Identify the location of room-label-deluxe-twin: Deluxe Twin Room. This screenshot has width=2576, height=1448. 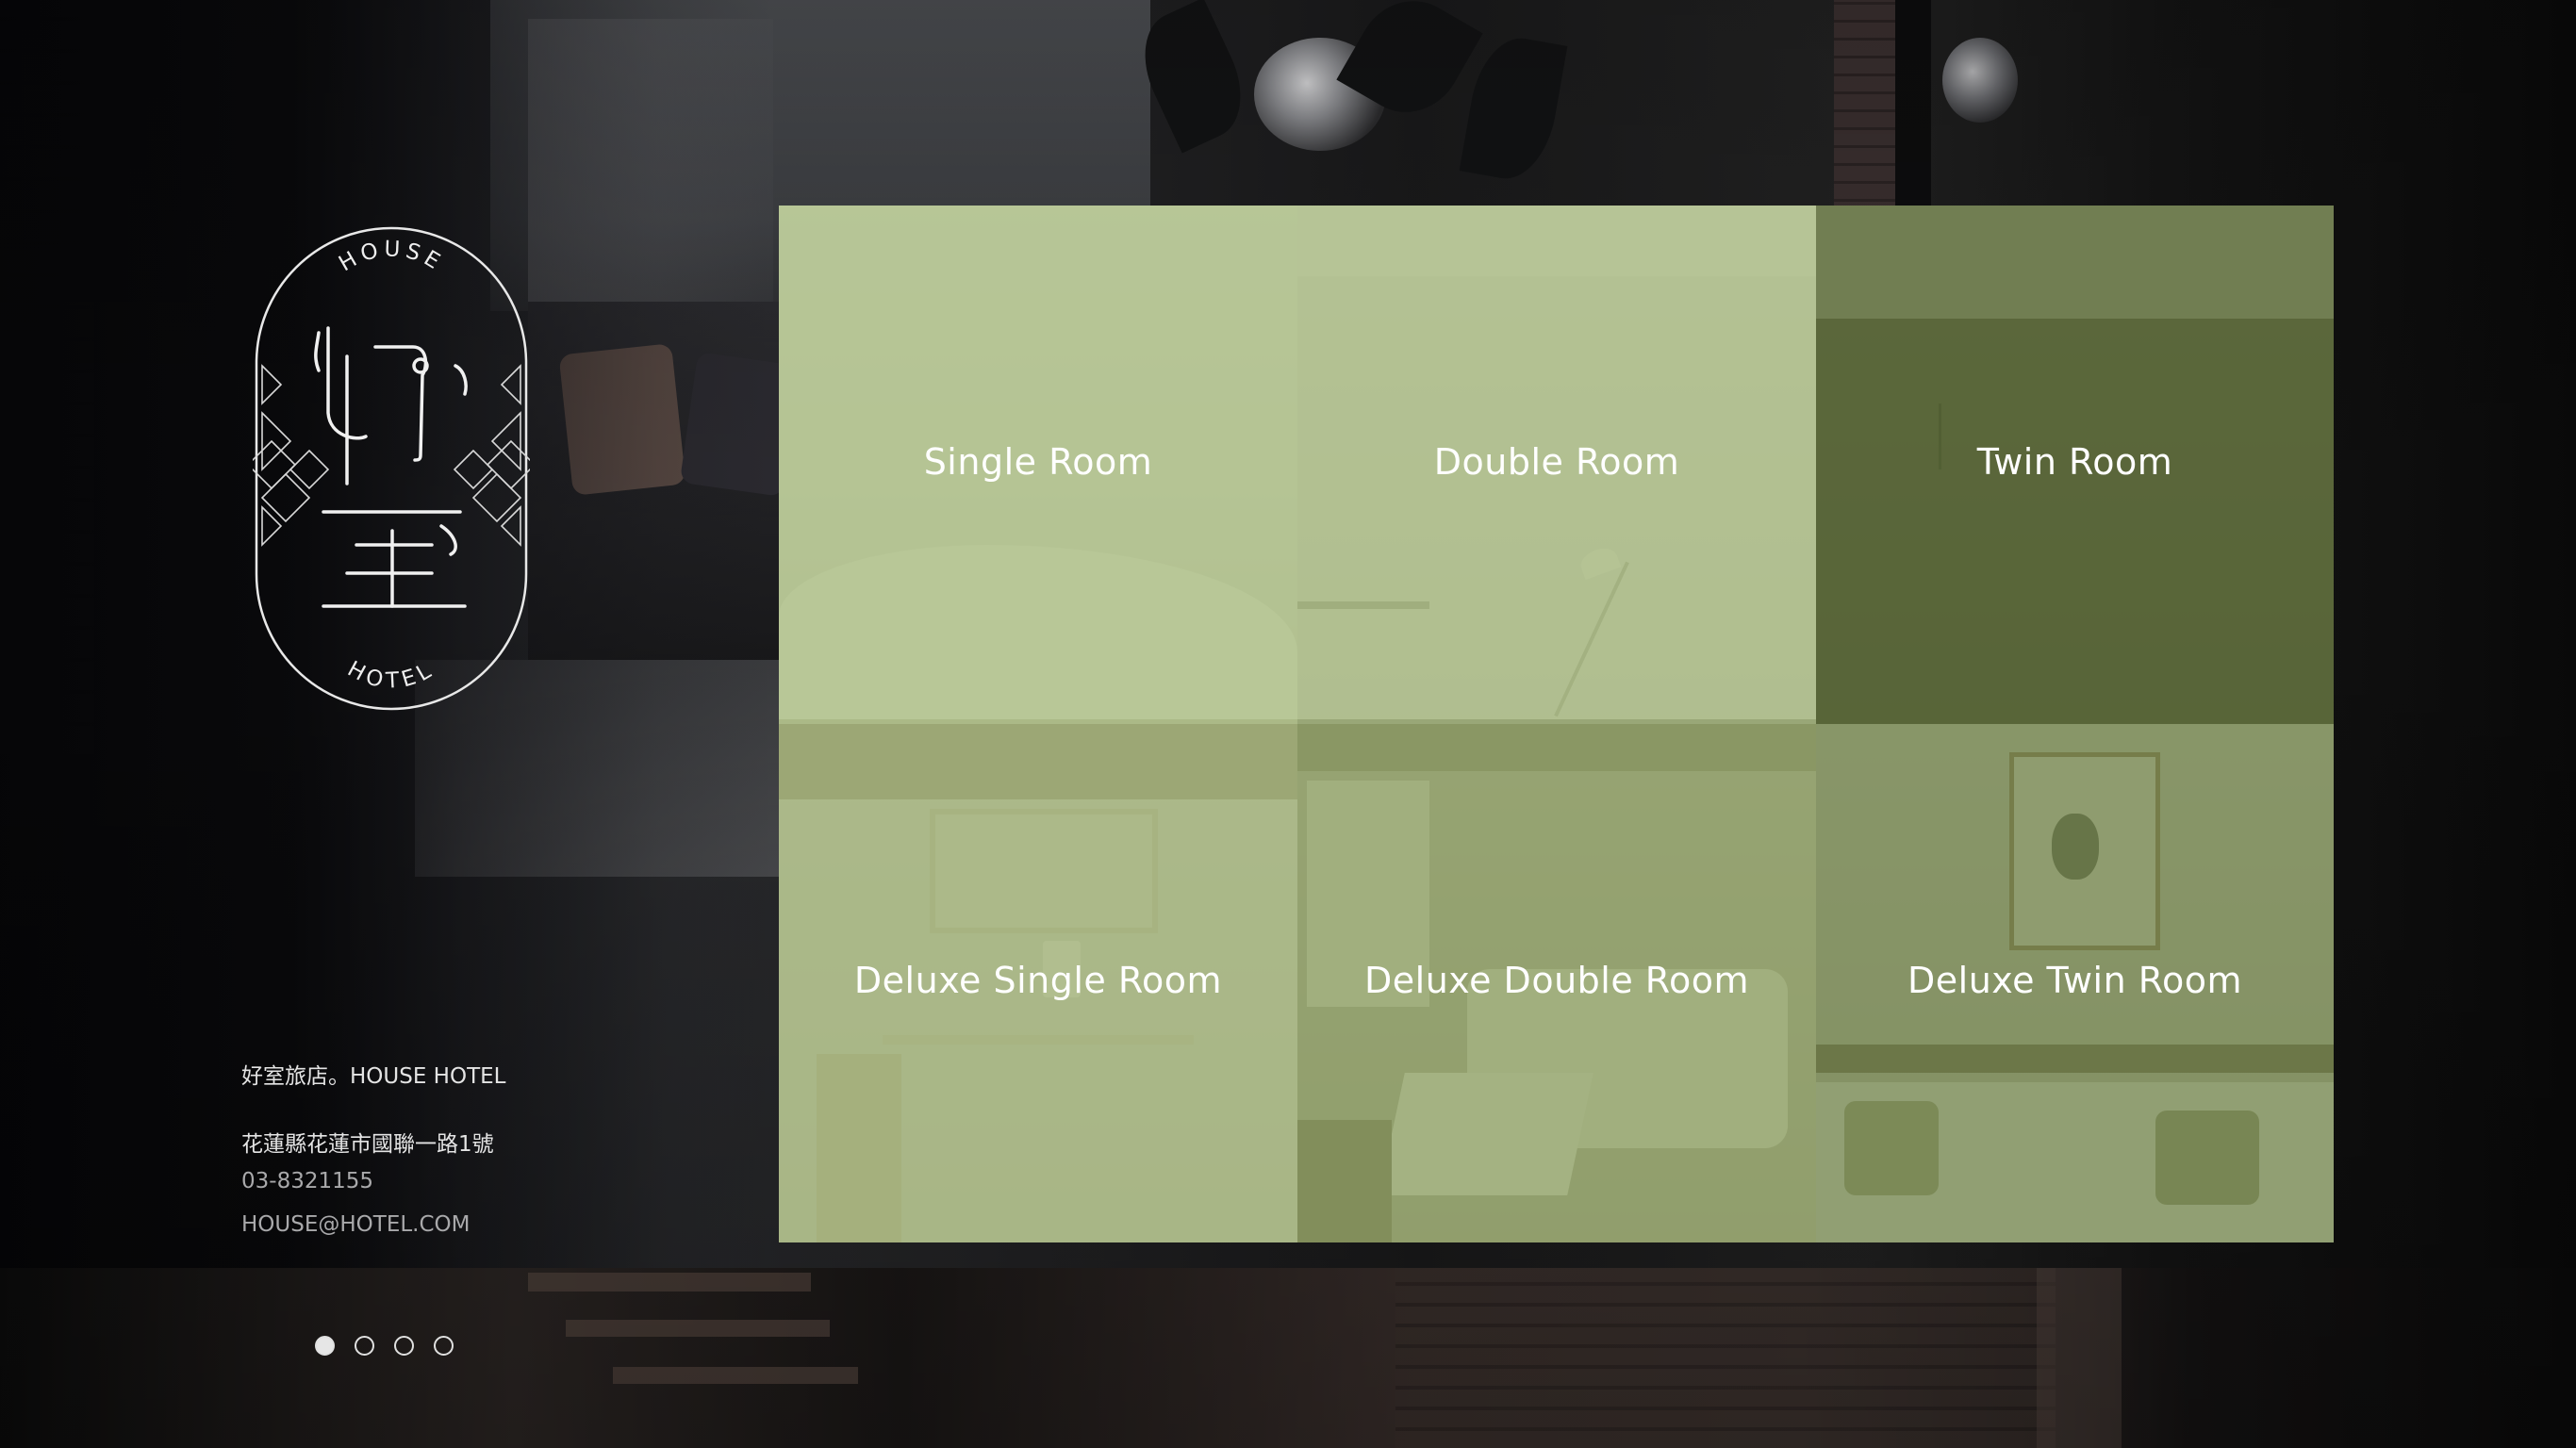
(2074, 981).